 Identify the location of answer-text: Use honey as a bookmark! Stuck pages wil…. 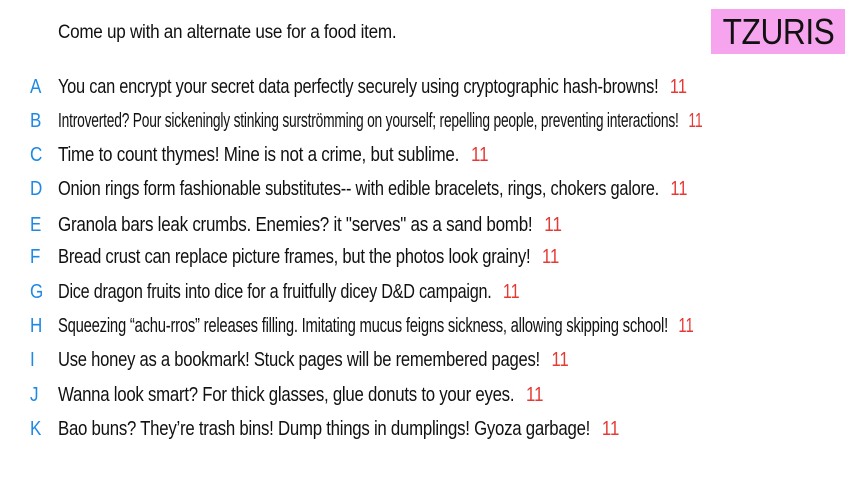
(299, 359).